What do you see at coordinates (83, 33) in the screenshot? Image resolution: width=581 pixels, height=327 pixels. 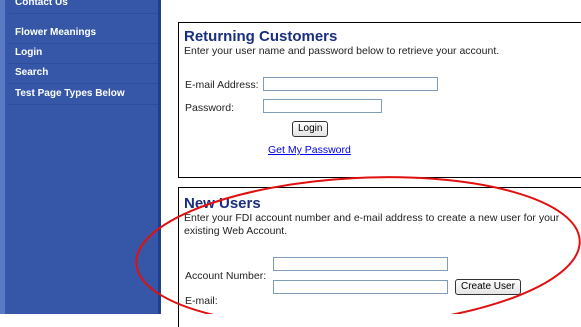 I see `sidebar-item-flower-meanings: Flower Meanings` at bounding box center [83, 33].